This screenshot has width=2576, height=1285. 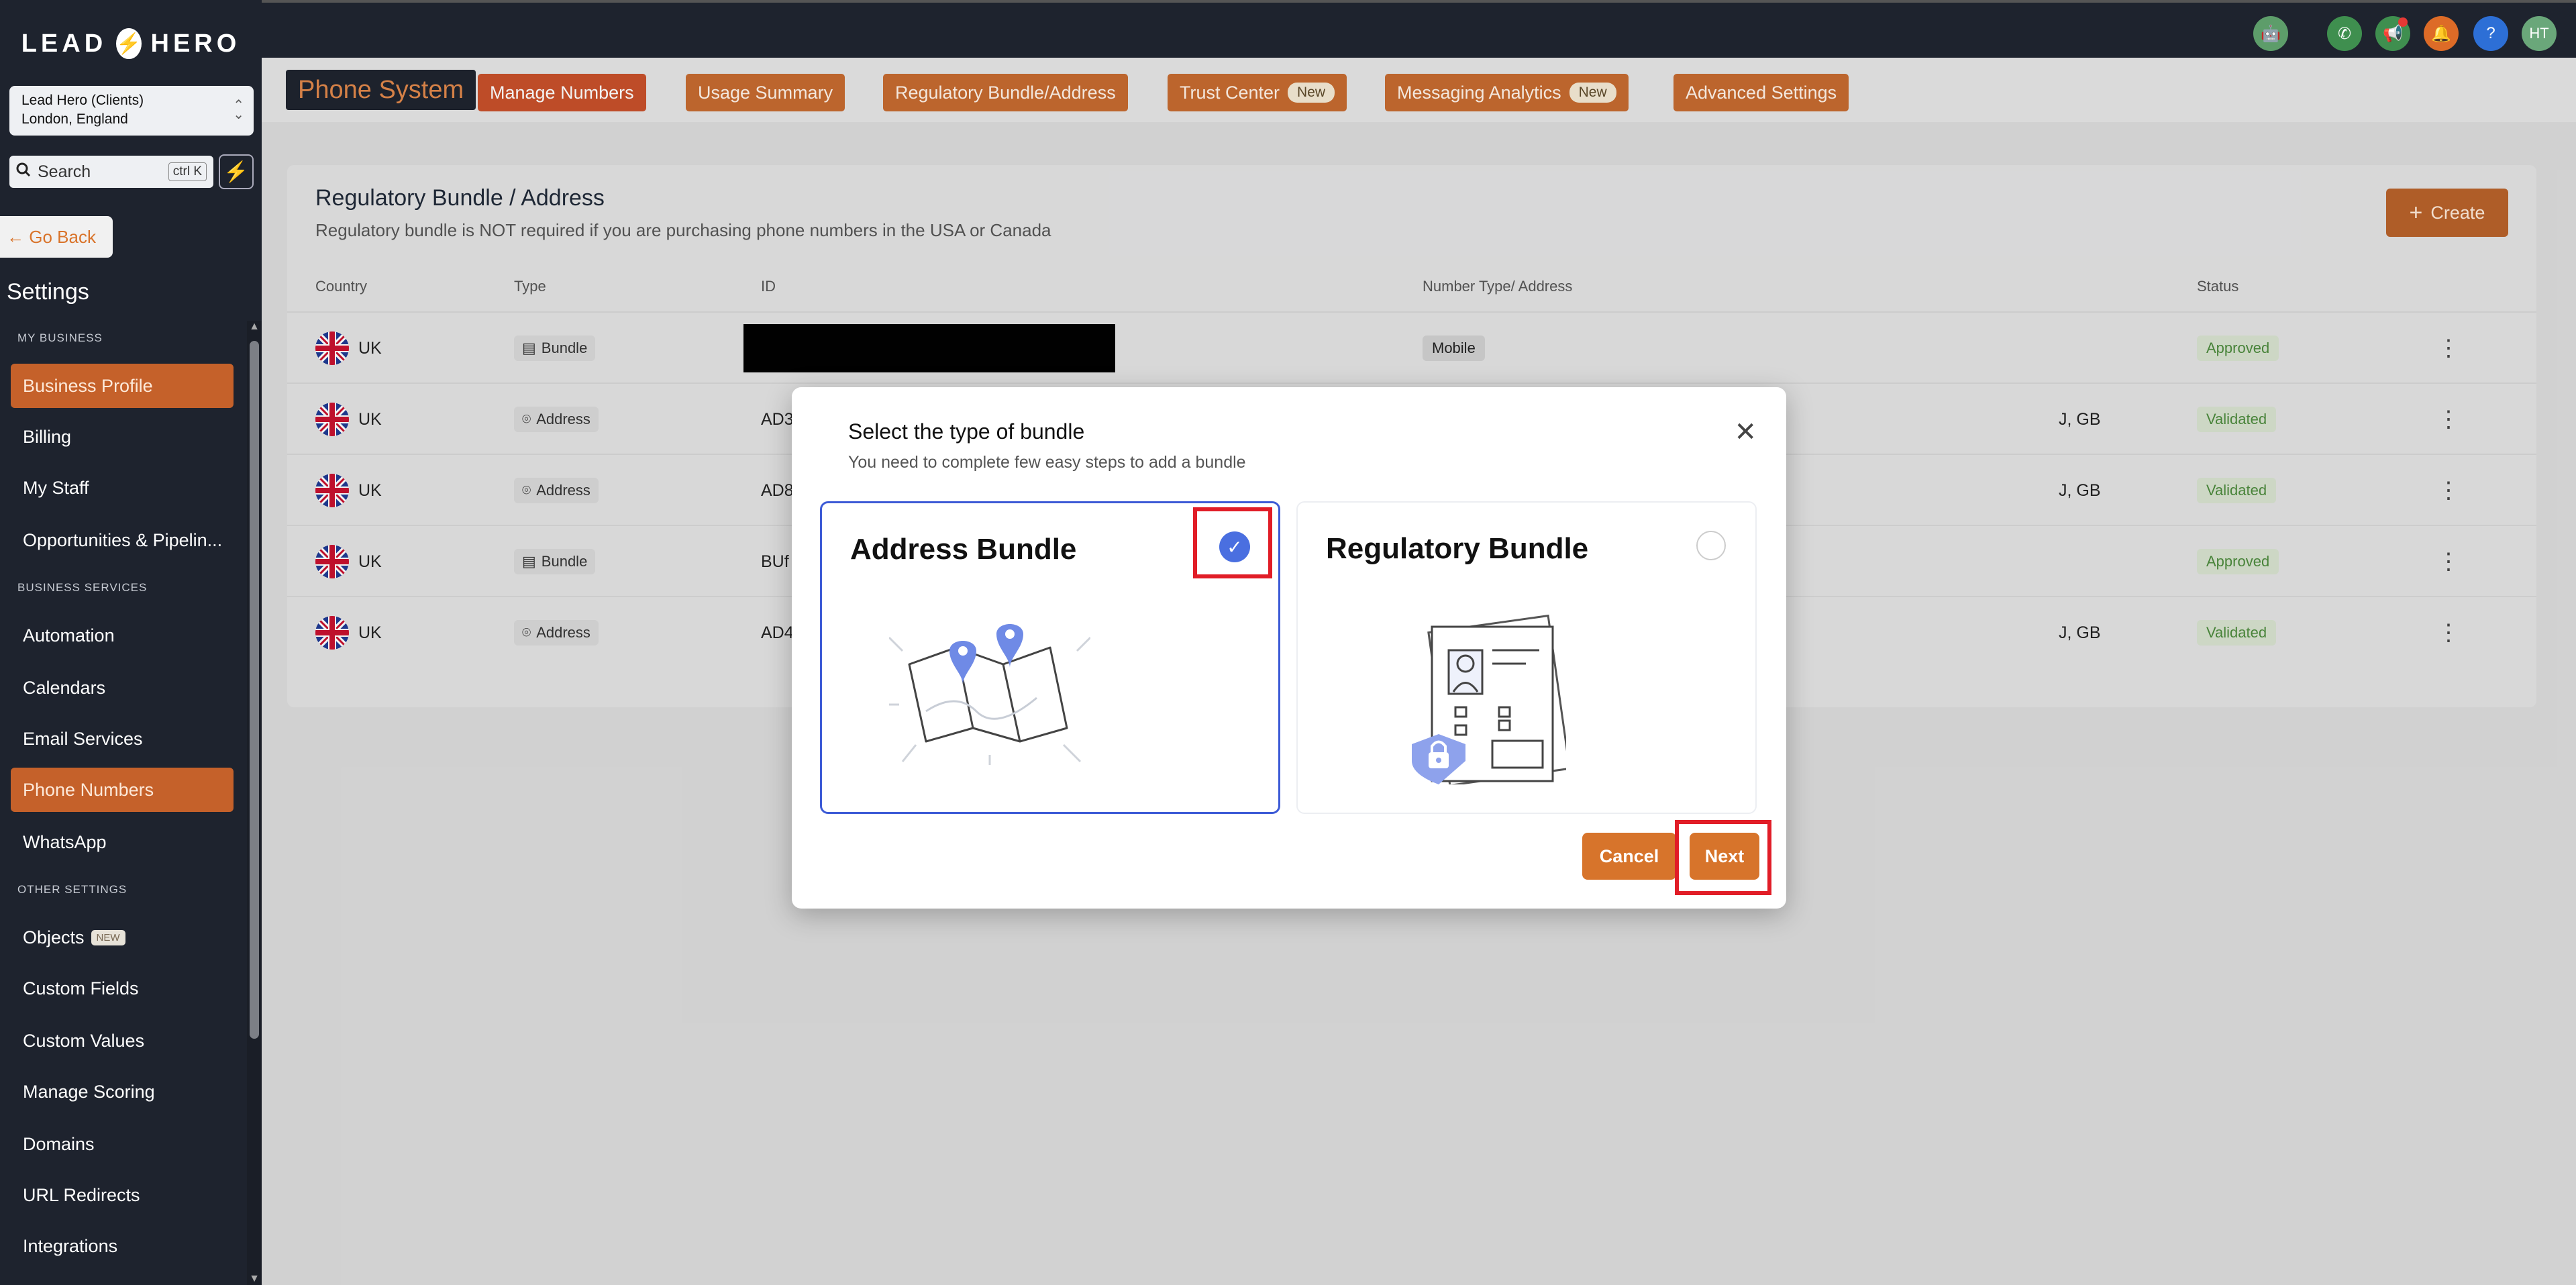 I want to click on sidebar-scrollbar: ▲ ▼, so click(x=254, y=803).